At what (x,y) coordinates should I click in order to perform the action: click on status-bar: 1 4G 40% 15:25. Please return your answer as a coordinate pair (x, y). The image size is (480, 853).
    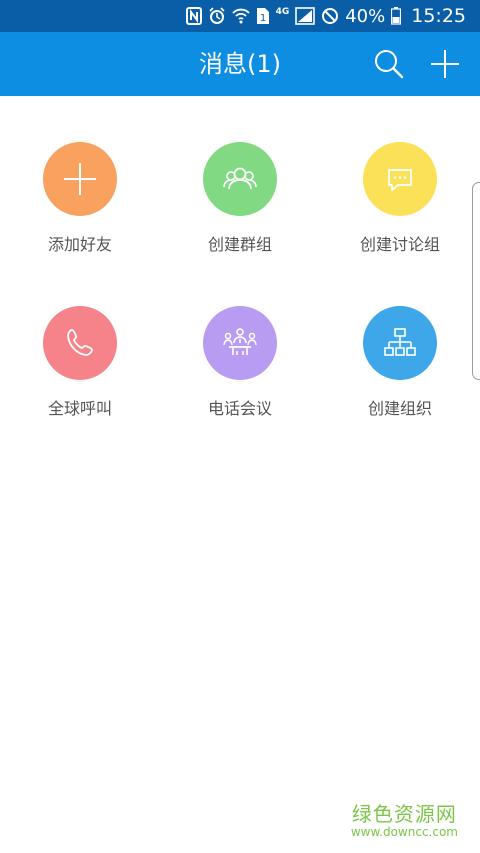
    Looking at the image, I should click on (240, 16).